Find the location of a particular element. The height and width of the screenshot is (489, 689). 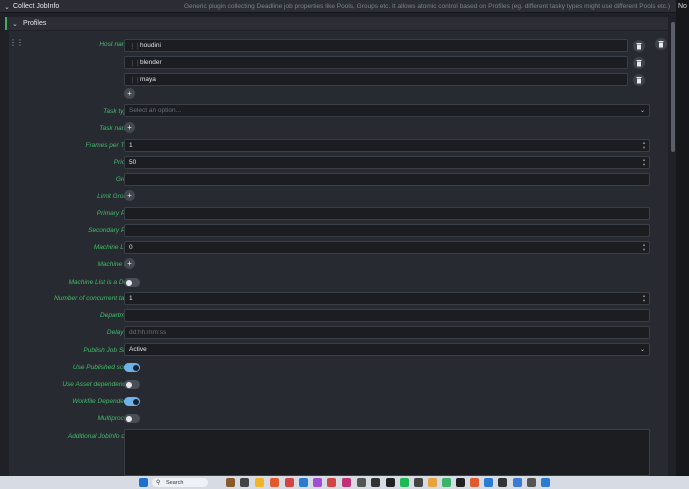

add-machine-button: + is located at coordinates (129, 263).